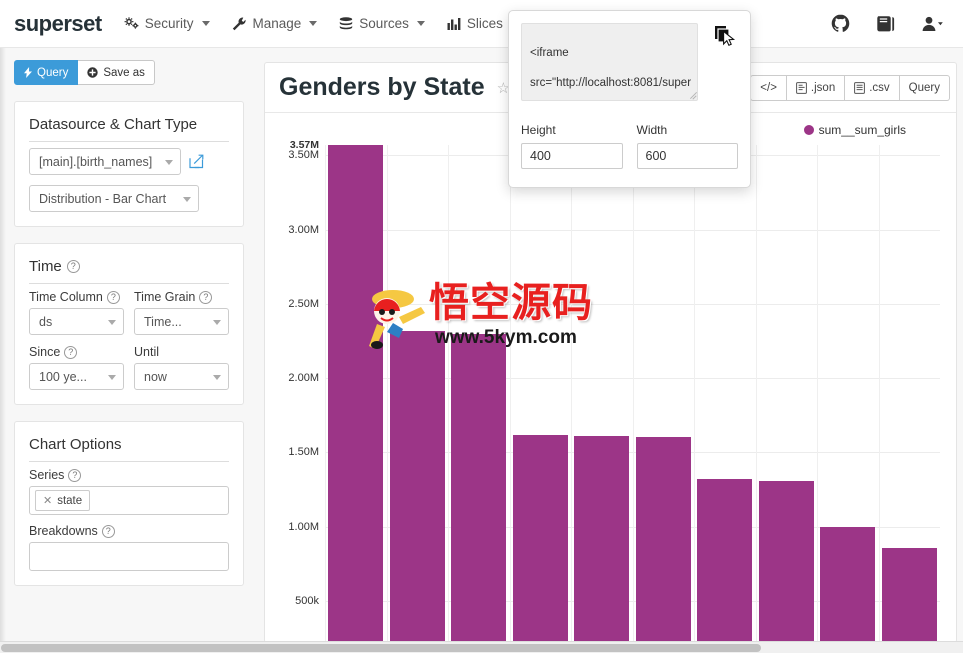 Image resolution: width=963 pixels, height=653 pixels. Describe the element at coordinates (303, 155) in the screenshot. I see `y-axis-tick-label: 3.50M` at that location.